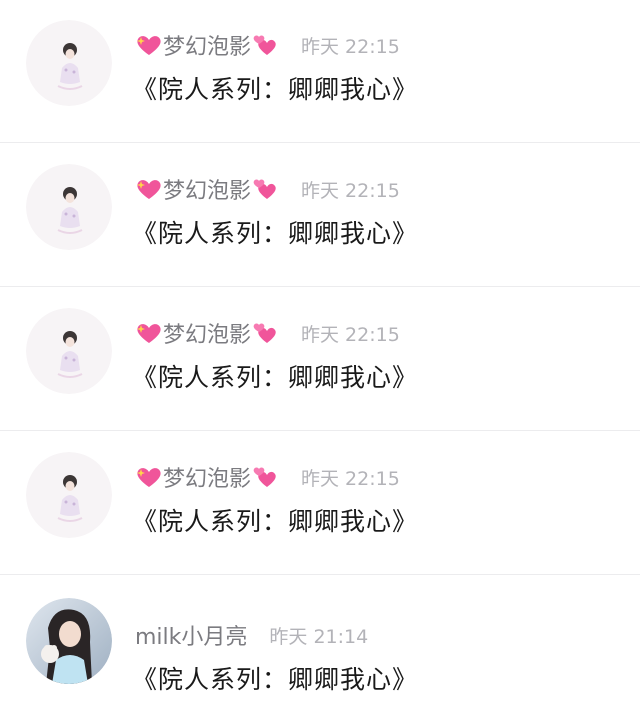 The width and height of the screenshot is (640, 711). Describe the element at coordinates (191, 637) in the screenshot. I see `username-text: milk小月亮` at that location.